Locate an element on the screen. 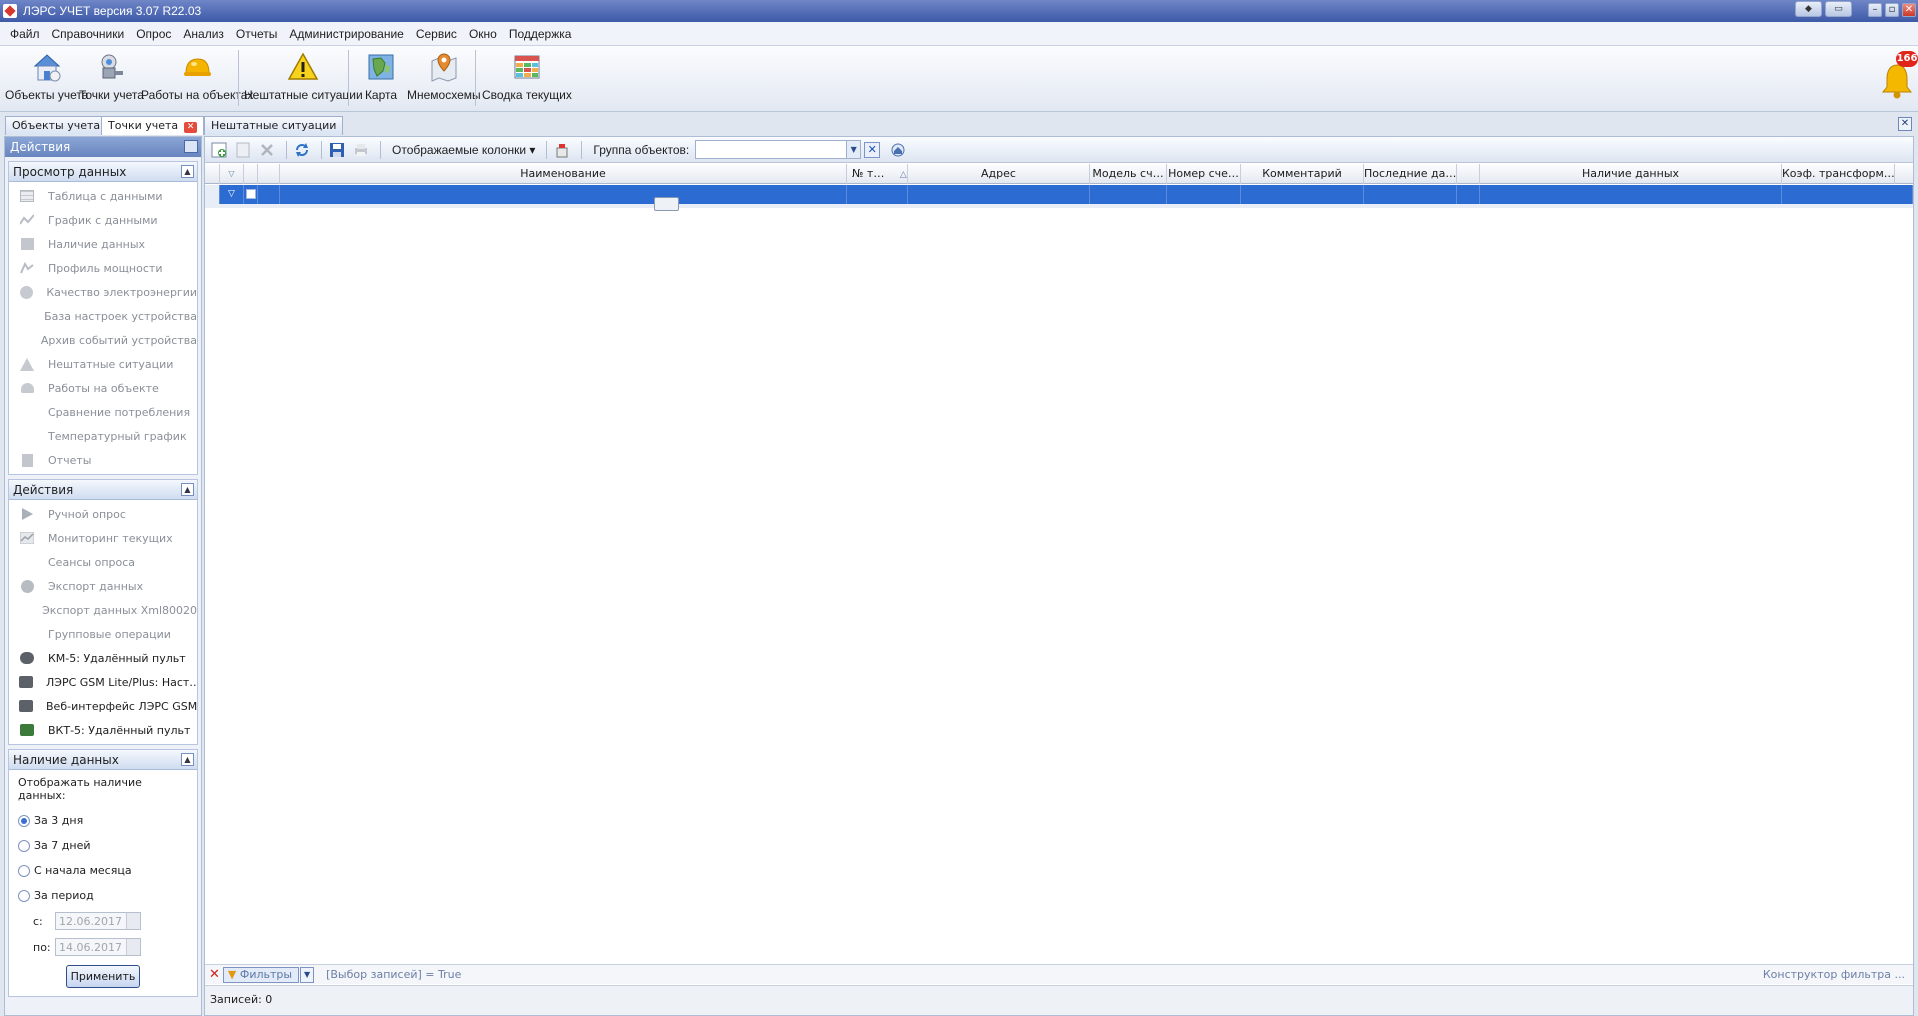  save-button is located at coordinates (337, 150).